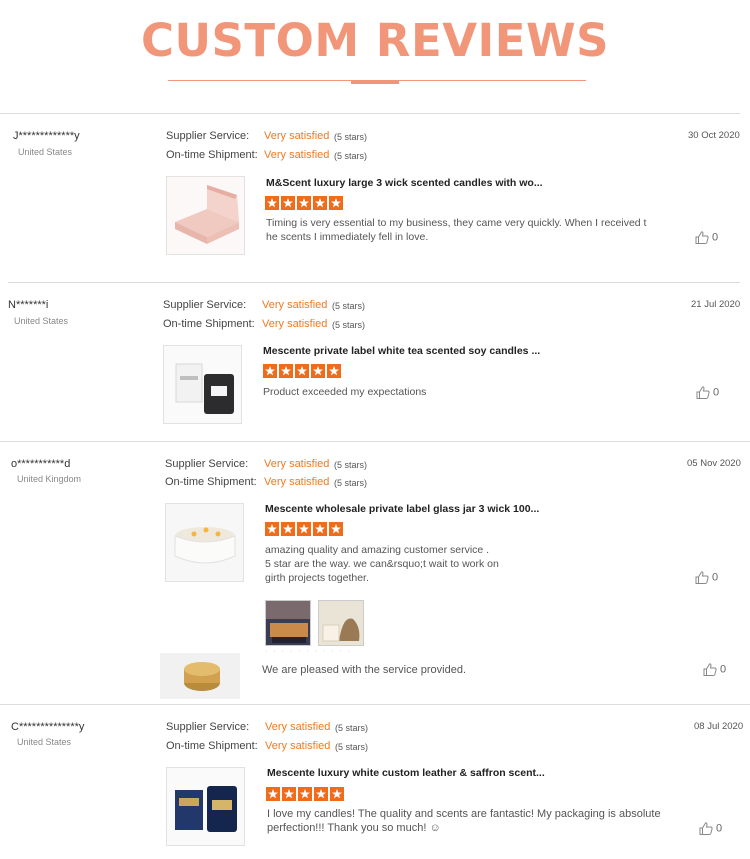 This screenshot has width=750, height=859. Describe the element at coordinates (309, 651) in the screenshot. I see `photo-indicator-dots: · · · · · · · · · · ·` at that location.